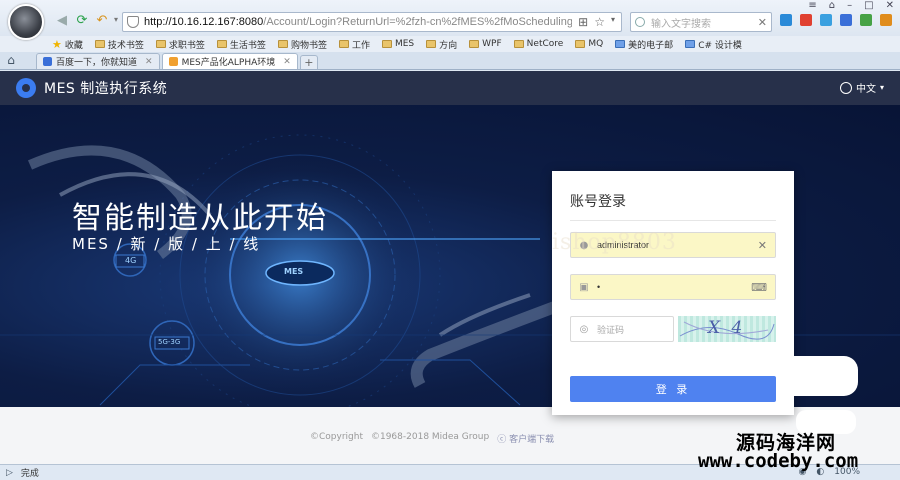 The width and height of the screenshot is (900, 480). I want to click on captcha-field: ◎ 验证码, so click(622, 329).